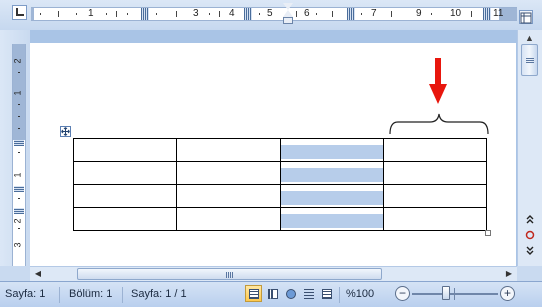 The height and width of the screenshot is (307, 542). What do you see at coordinates (288, 14) in the screenshot?
I see `indent-marker` at bounding box center [288, 14].